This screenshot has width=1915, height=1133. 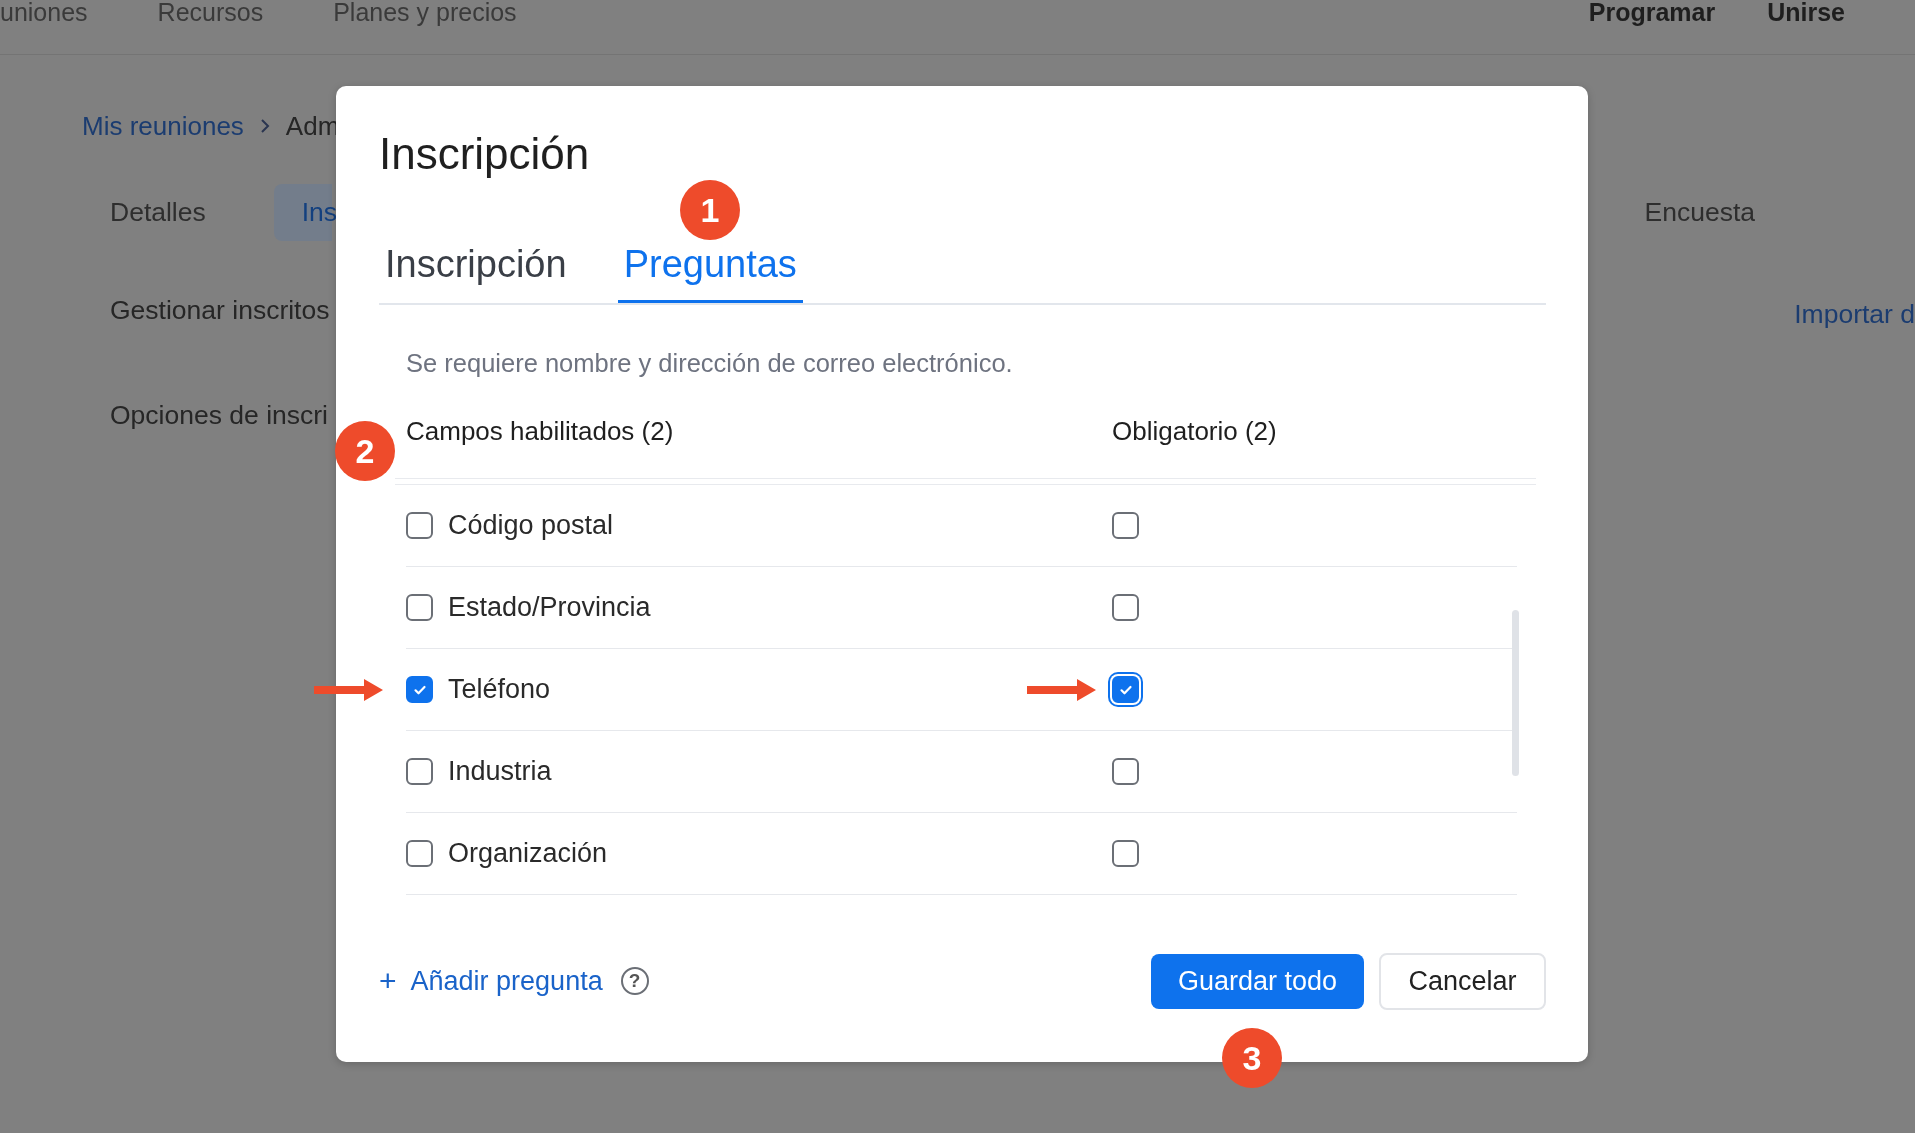 I want to click on side-menu-item: Opciones de inscri, so click(x=219, y=415).